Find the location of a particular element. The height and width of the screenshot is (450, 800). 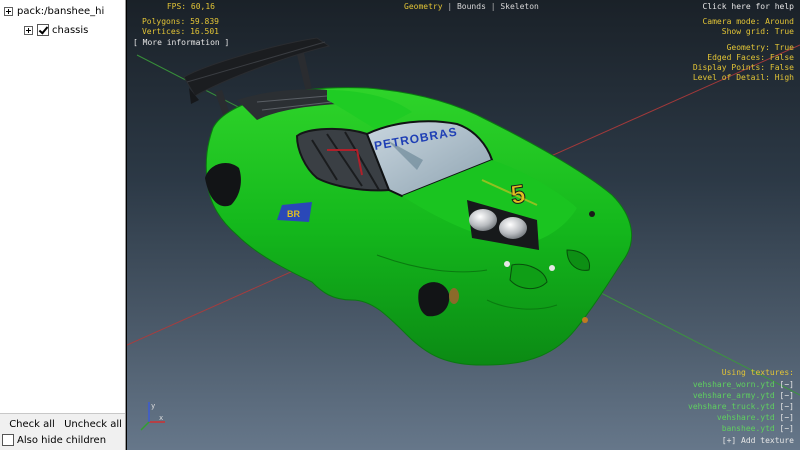

svg-text: BR is located at coordinates (293, 214).